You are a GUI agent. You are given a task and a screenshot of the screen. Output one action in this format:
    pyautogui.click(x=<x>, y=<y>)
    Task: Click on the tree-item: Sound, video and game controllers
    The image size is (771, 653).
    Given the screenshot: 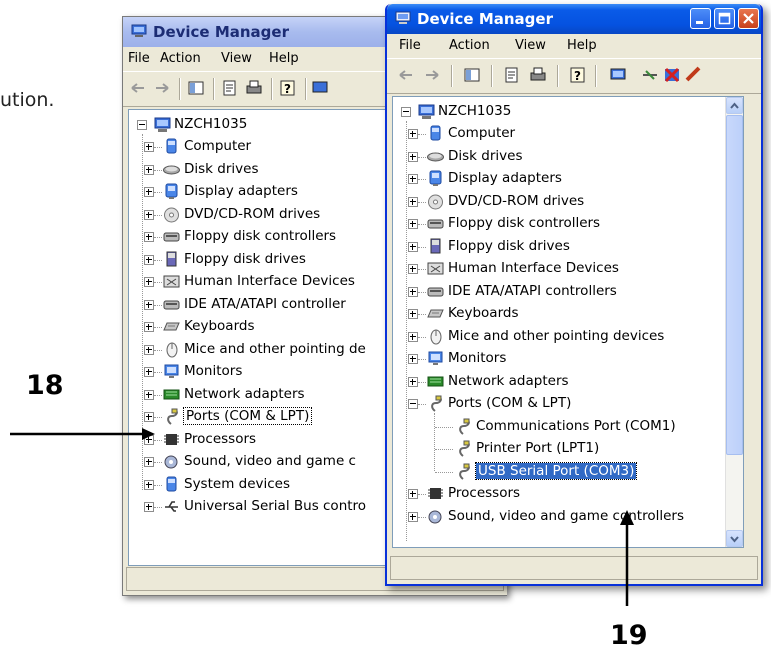 What is the action you would take?
    pyautogui.click(x=568, y=517)
    